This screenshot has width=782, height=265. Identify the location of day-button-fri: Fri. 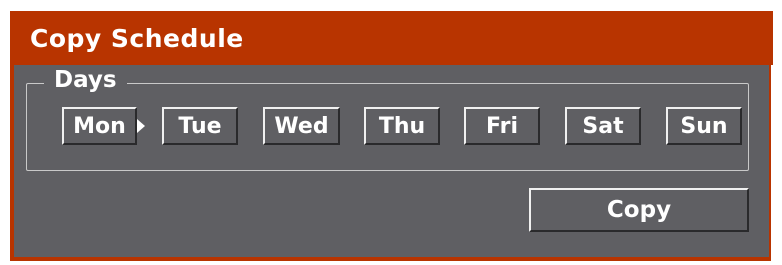
(502, 126).